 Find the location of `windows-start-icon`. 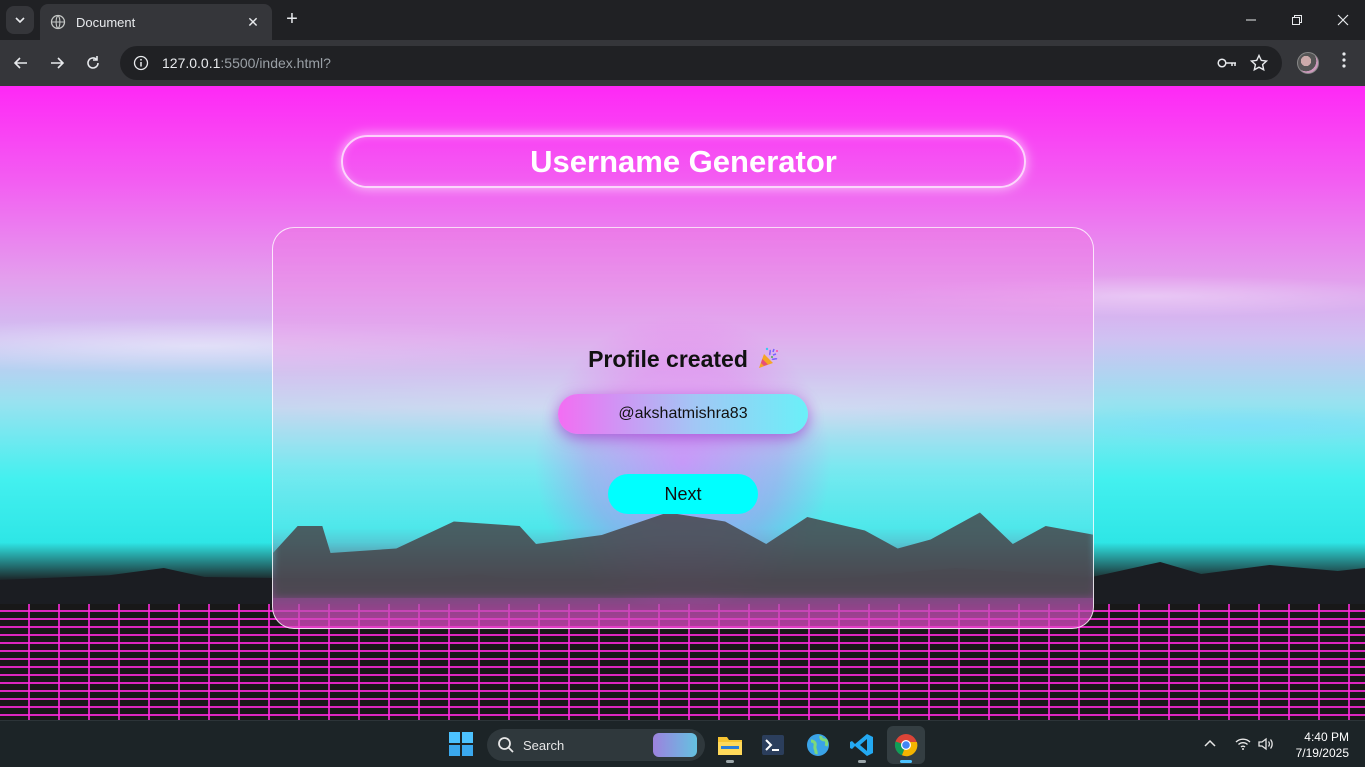

windows-start-icon is located at coordinates (461, 744).